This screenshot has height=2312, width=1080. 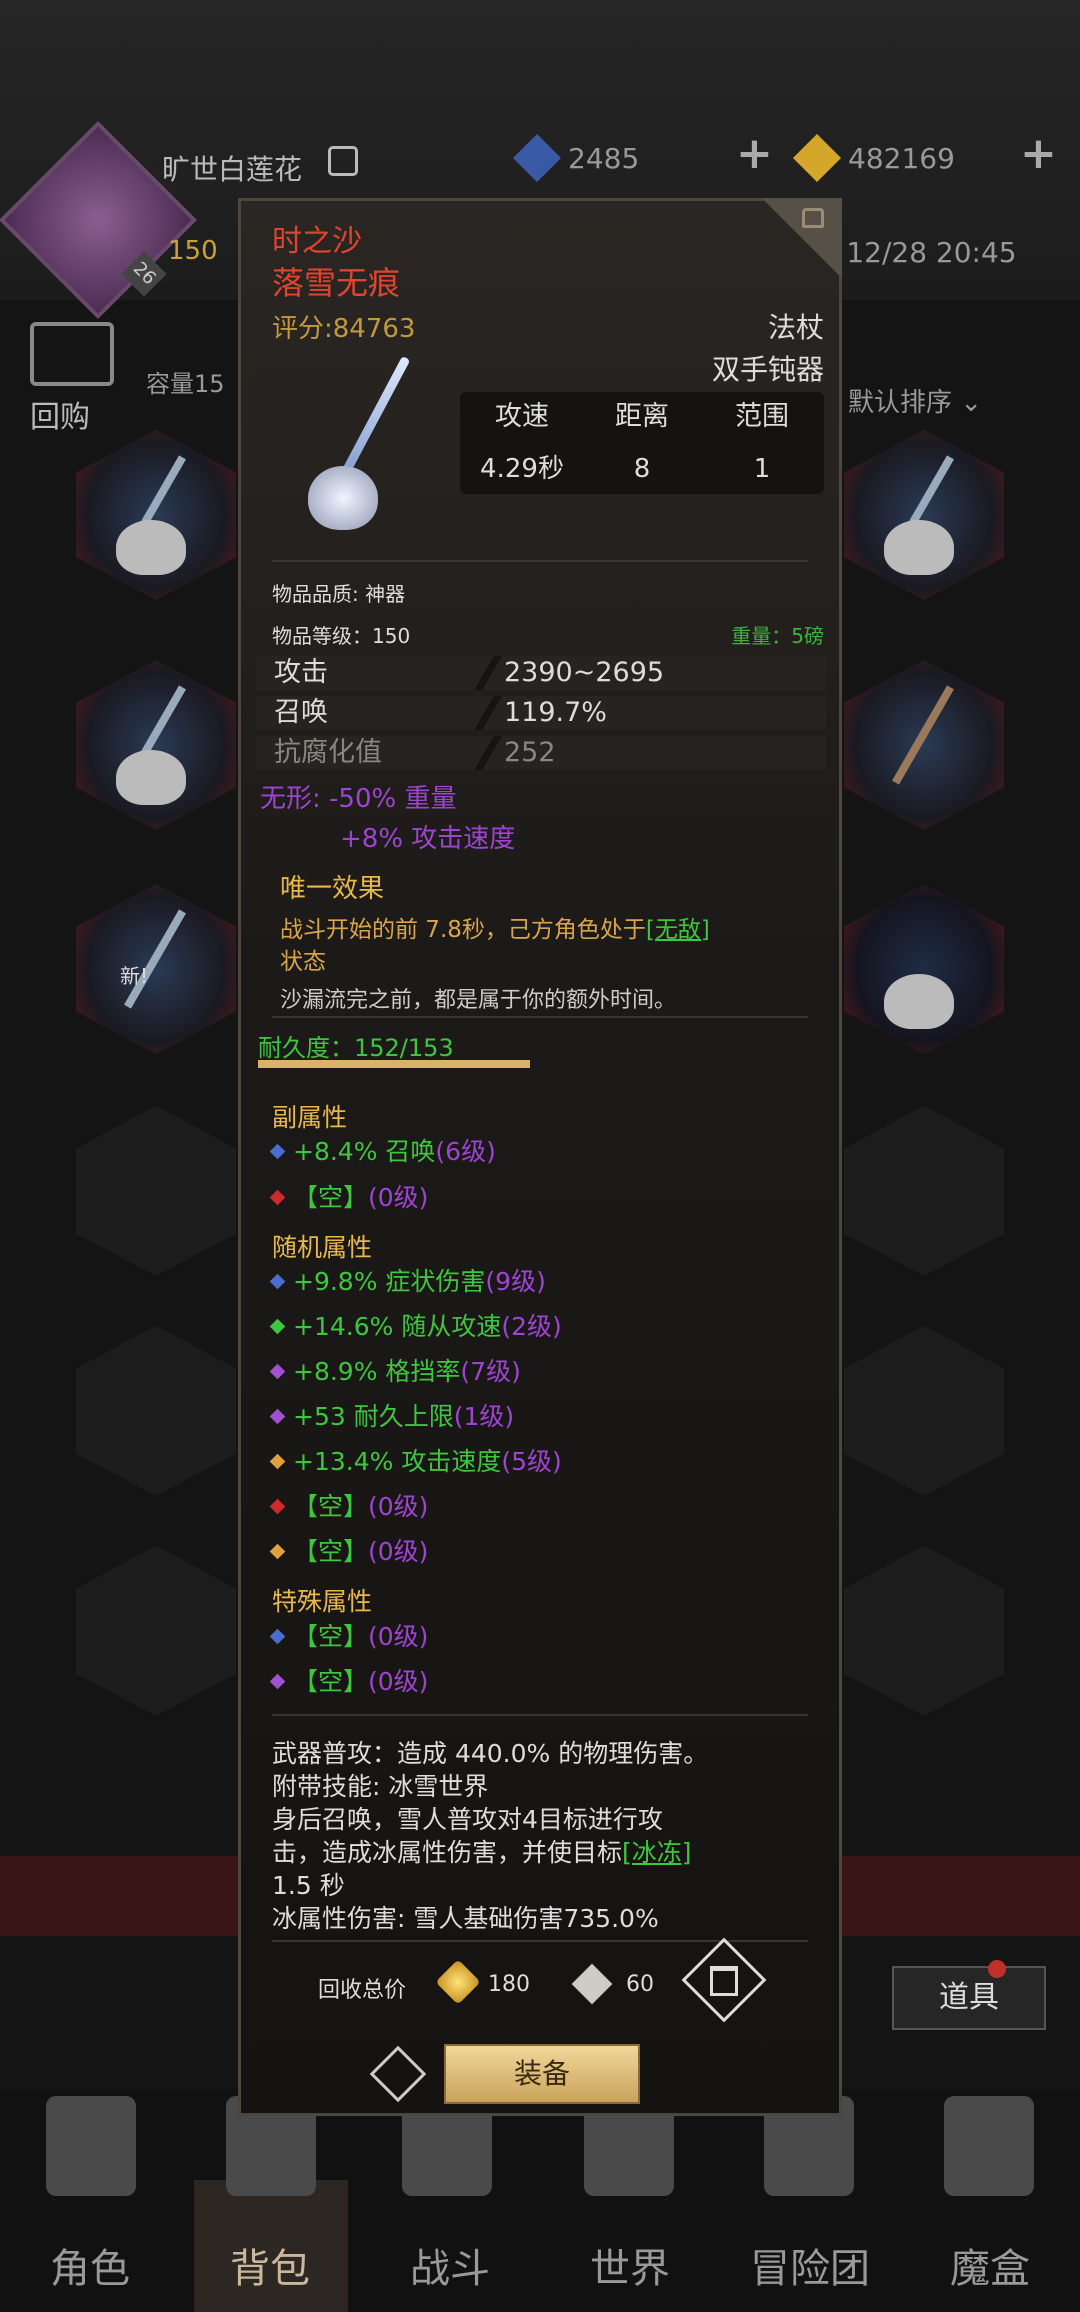 What do you see at coordinates (310, 1117) in the screenshot?
I see `secondary-title: 副属性` at bounding box center [310, 1117].